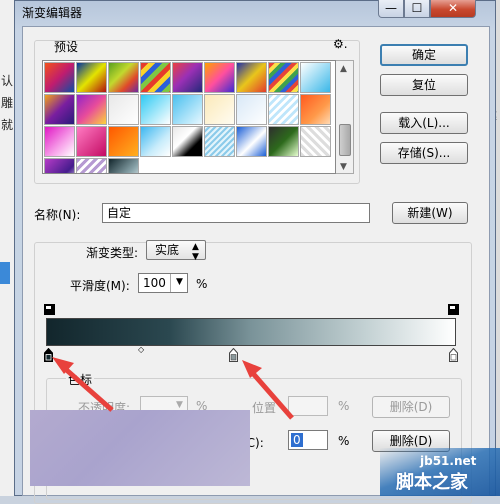 This screenshot has height=504, width=500. What do you see at coordinates (432, 482) in the screenshot?
I see `watermark-name: 脚本之家` at bounding box center [432, 482].